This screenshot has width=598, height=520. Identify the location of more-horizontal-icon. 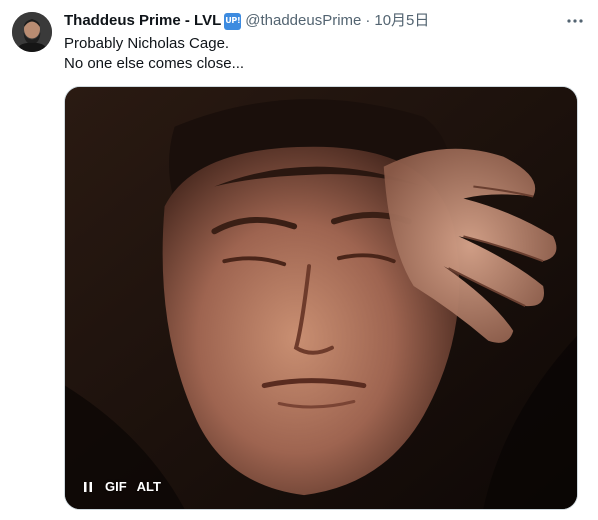
(575, 21).